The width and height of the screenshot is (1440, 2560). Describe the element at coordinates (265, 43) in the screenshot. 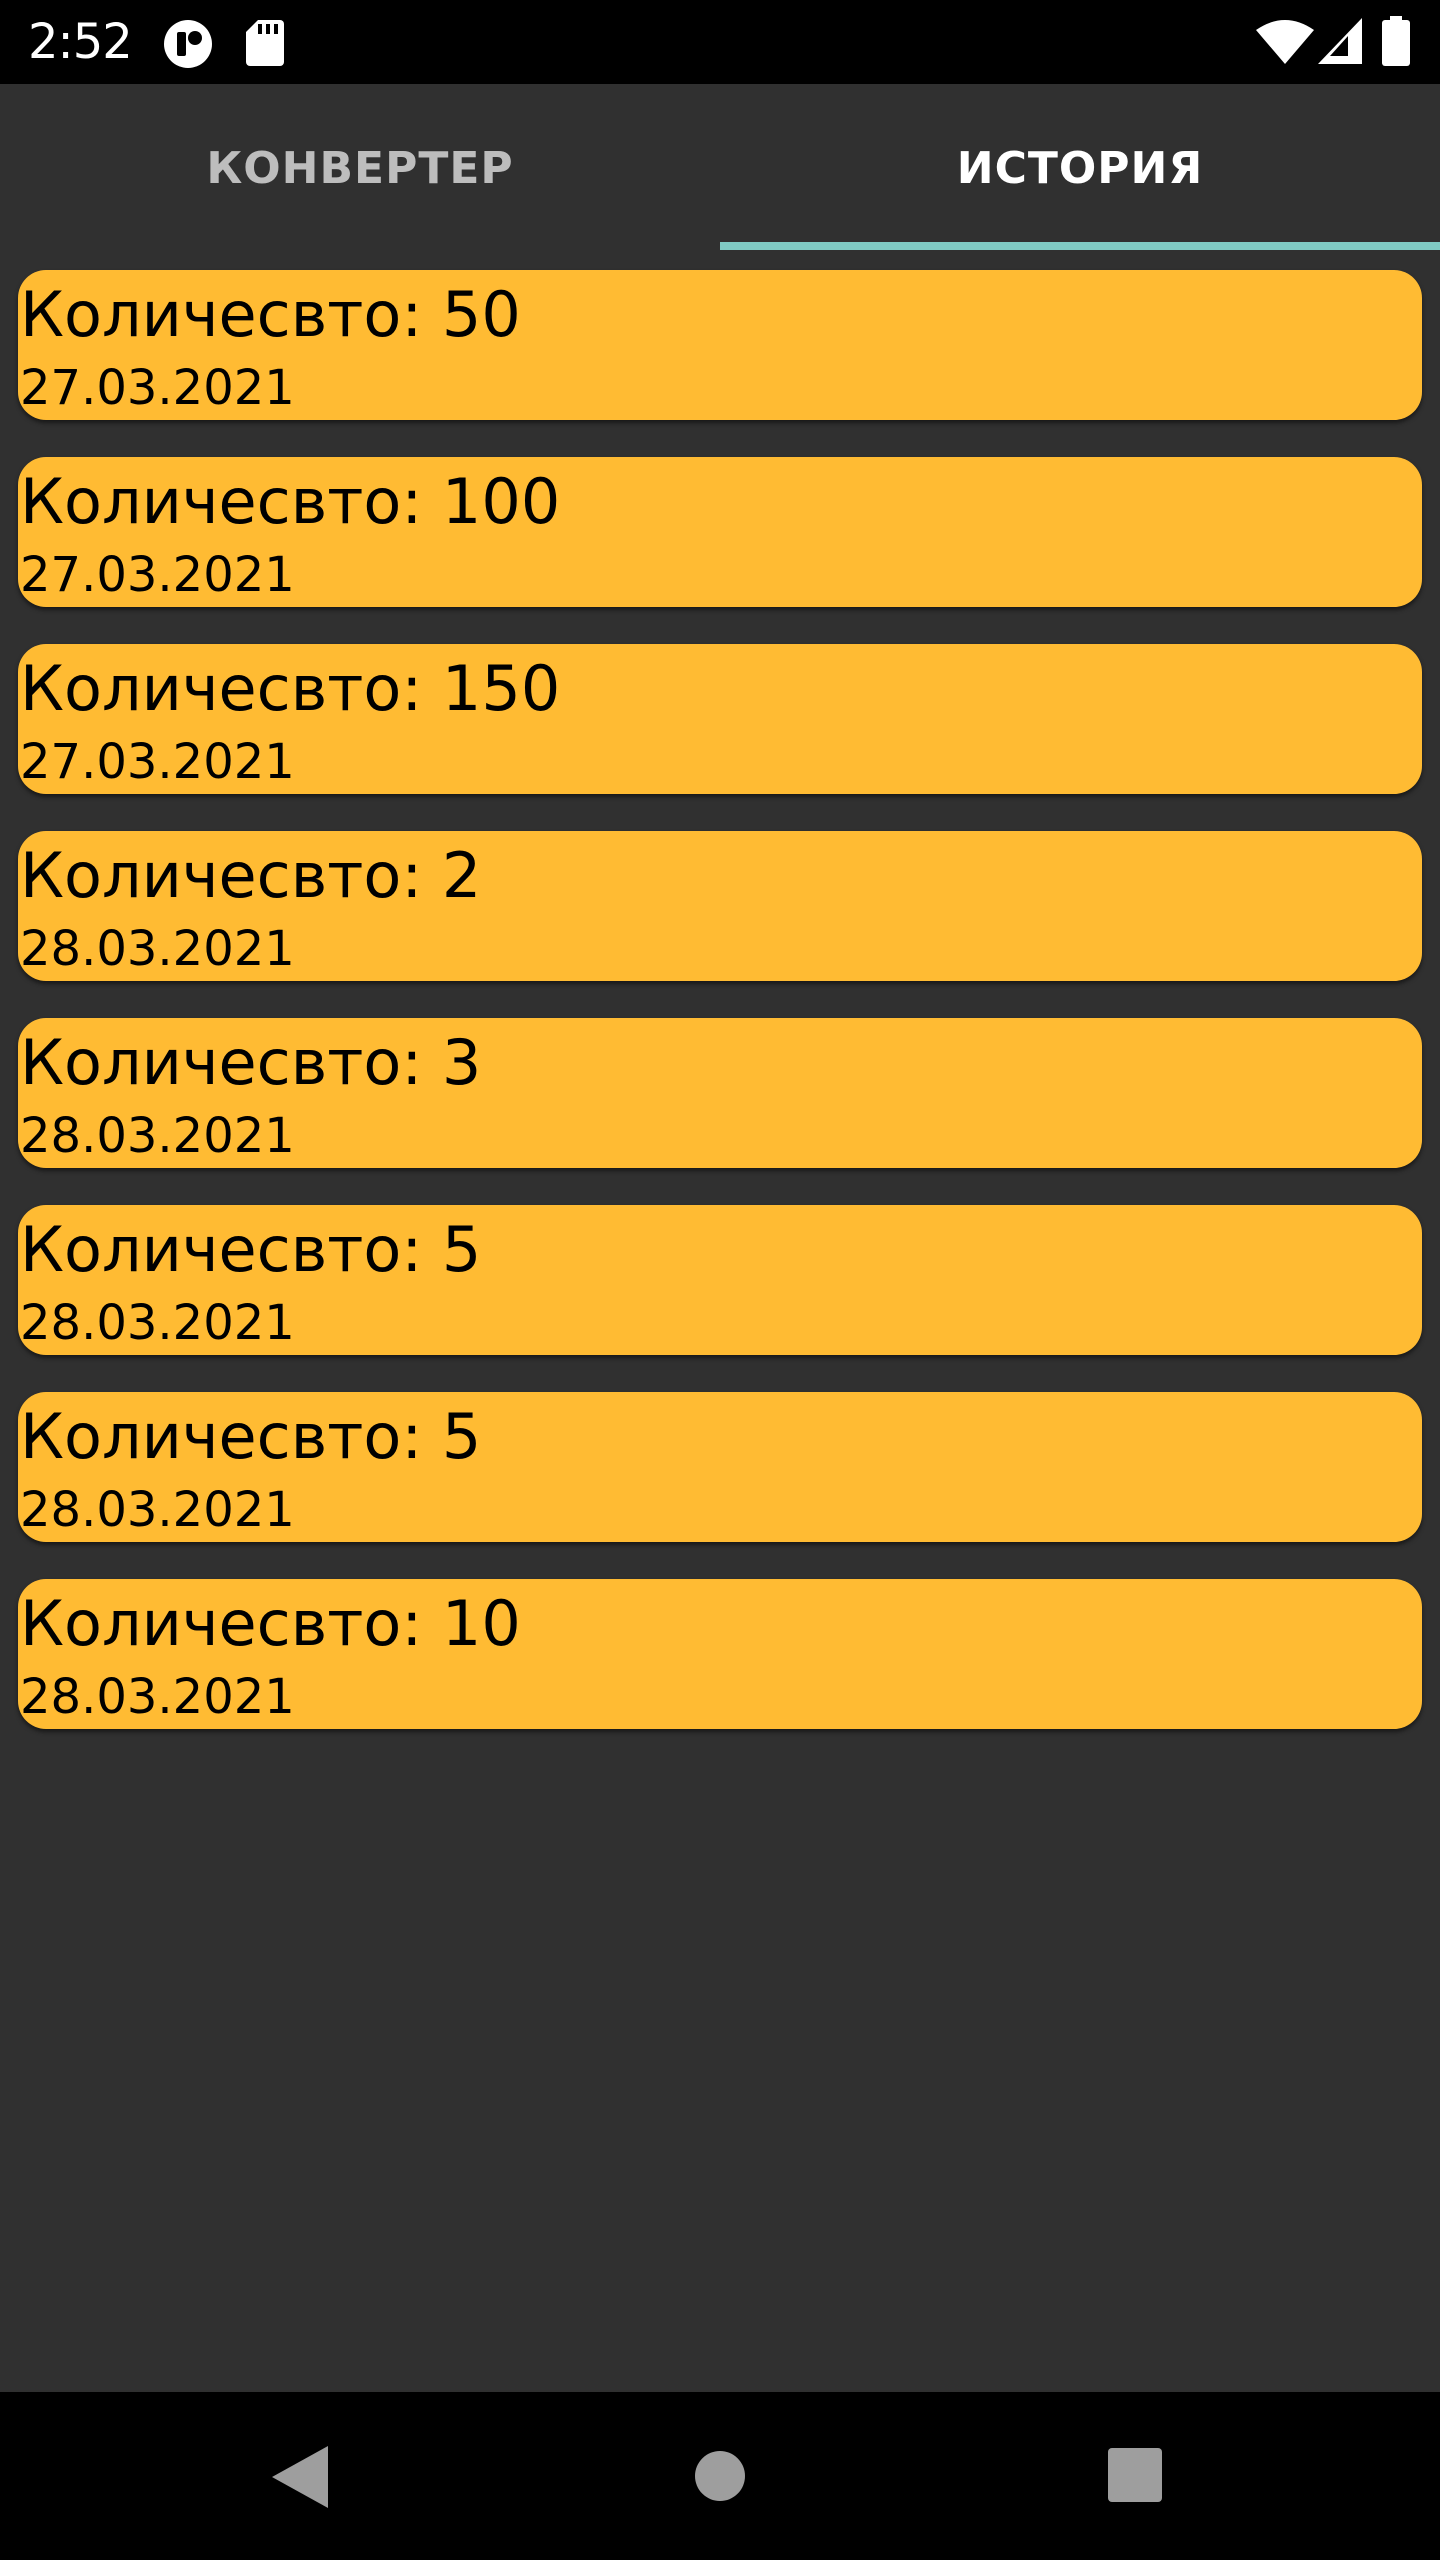

I see `sd-card-icon` at that location.